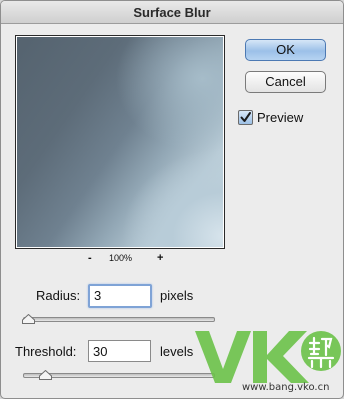  I want to click on threshold-value: 30, so click(100, 351).